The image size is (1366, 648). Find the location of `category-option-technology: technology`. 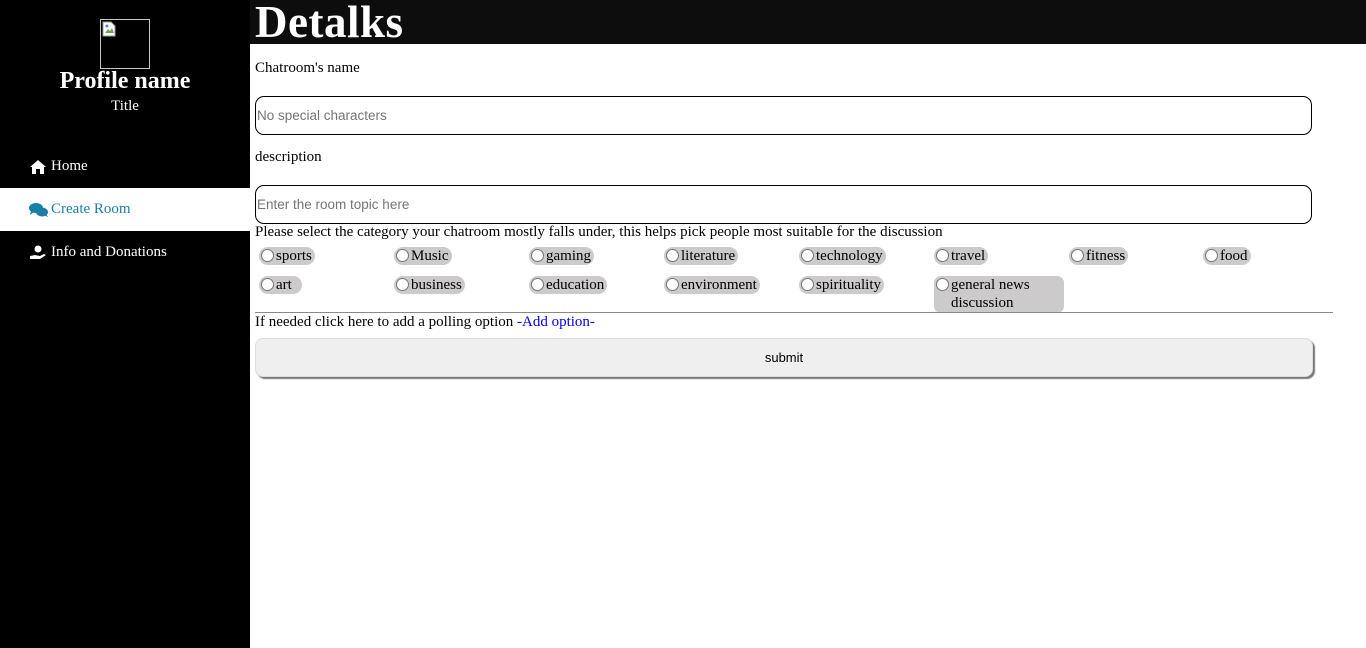

category-option-technology: technology is located at coordinates (842, 256).